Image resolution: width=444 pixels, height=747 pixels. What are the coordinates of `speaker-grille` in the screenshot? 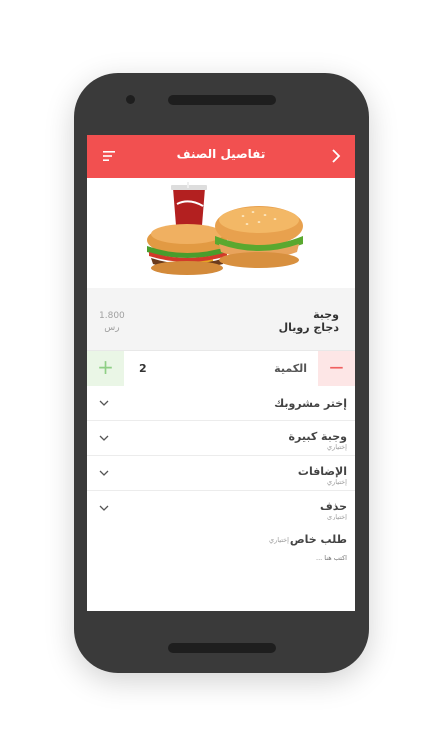 It's located at (222, 100).